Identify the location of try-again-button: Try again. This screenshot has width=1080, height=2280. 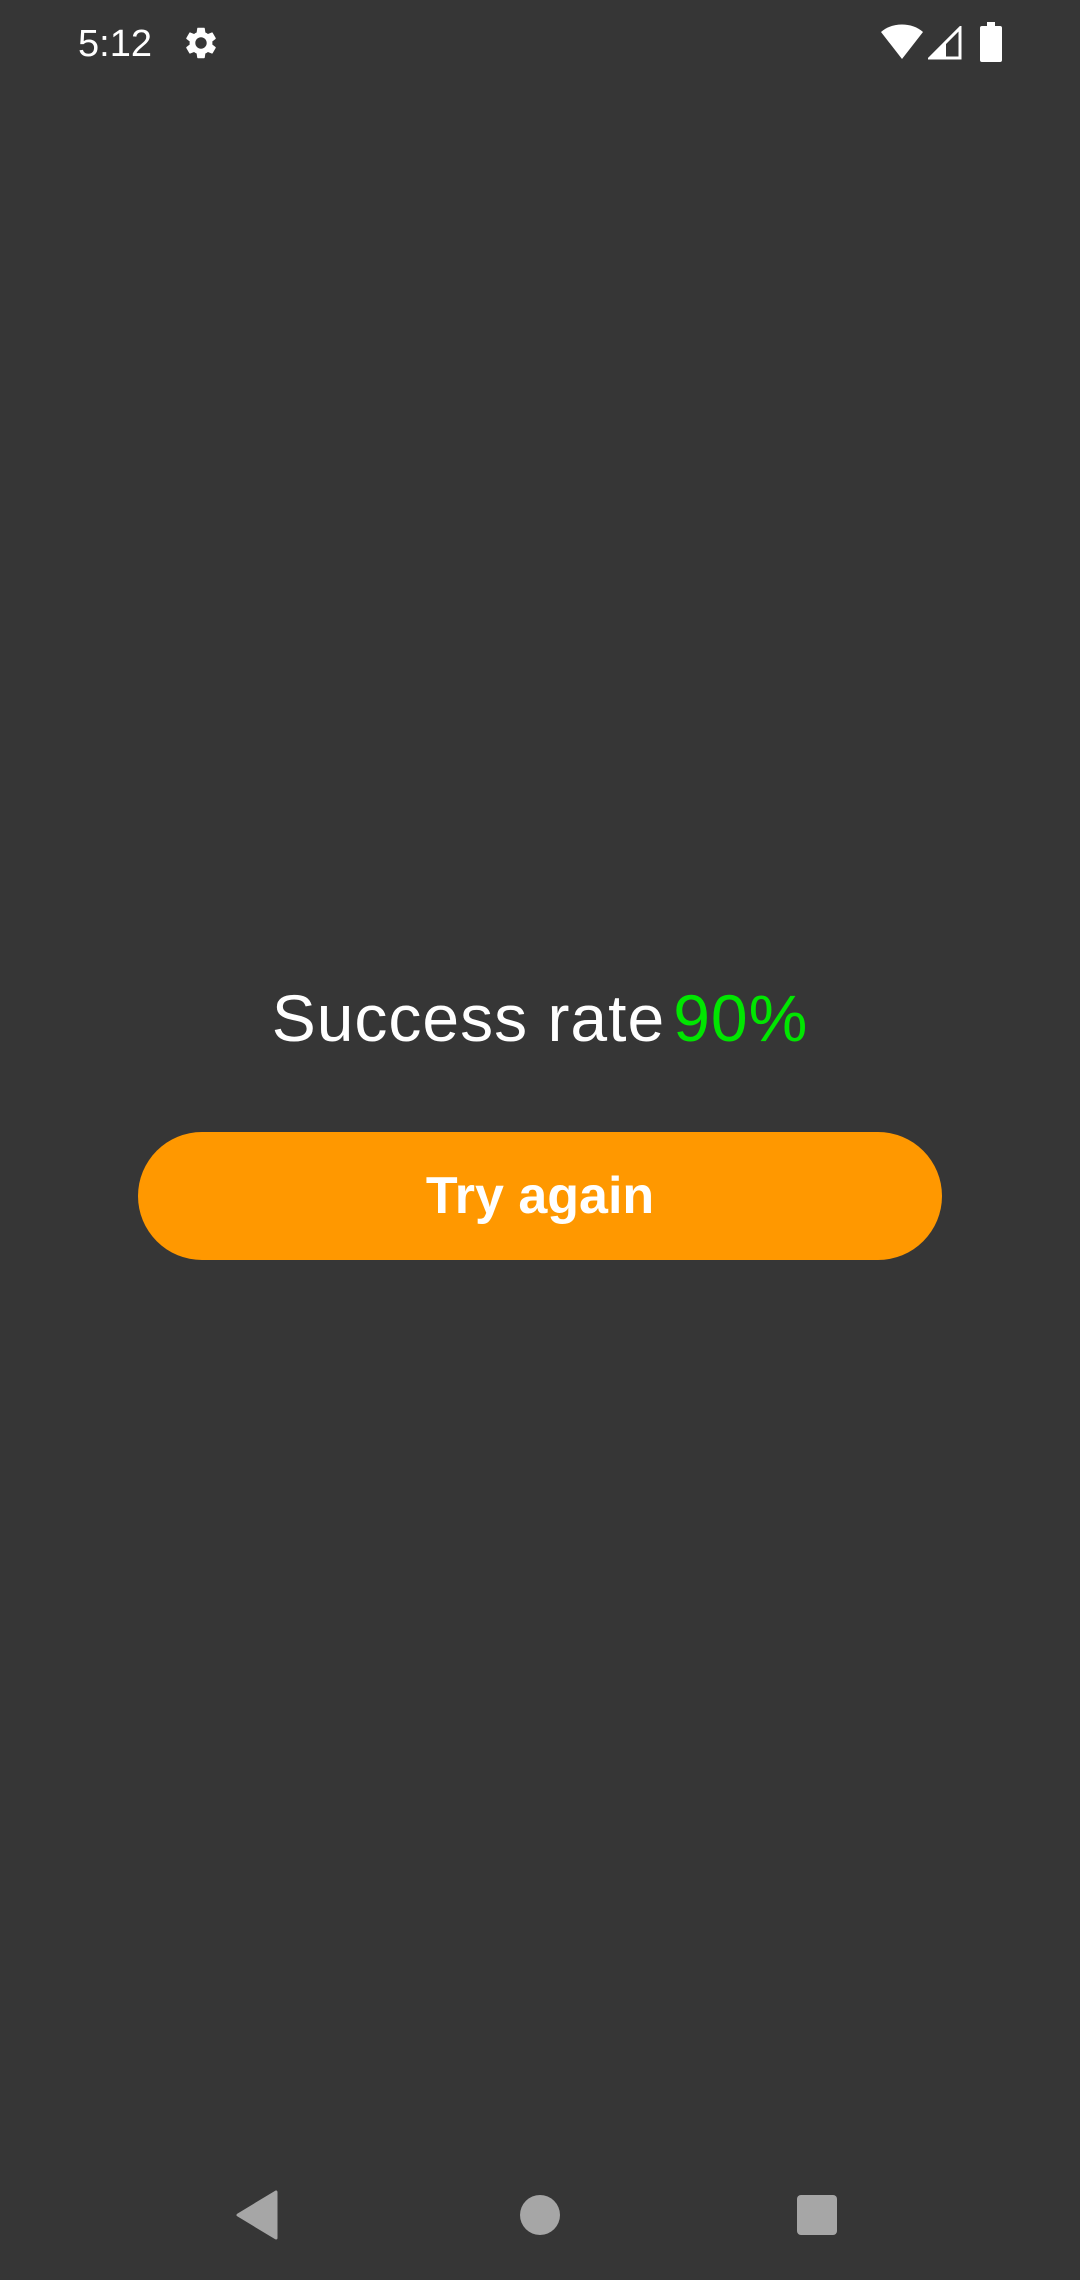
(540, 1196).